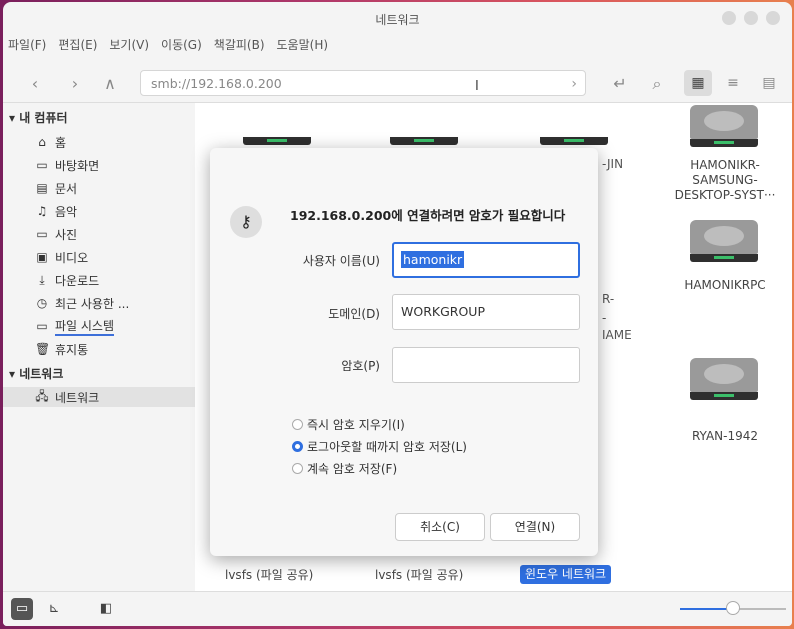 This screenshot has width=794, height=629. Describe the element at coordinates (725, 285) in the screenshot. I see `file-item-label: HAMONIKRPC` at that location.